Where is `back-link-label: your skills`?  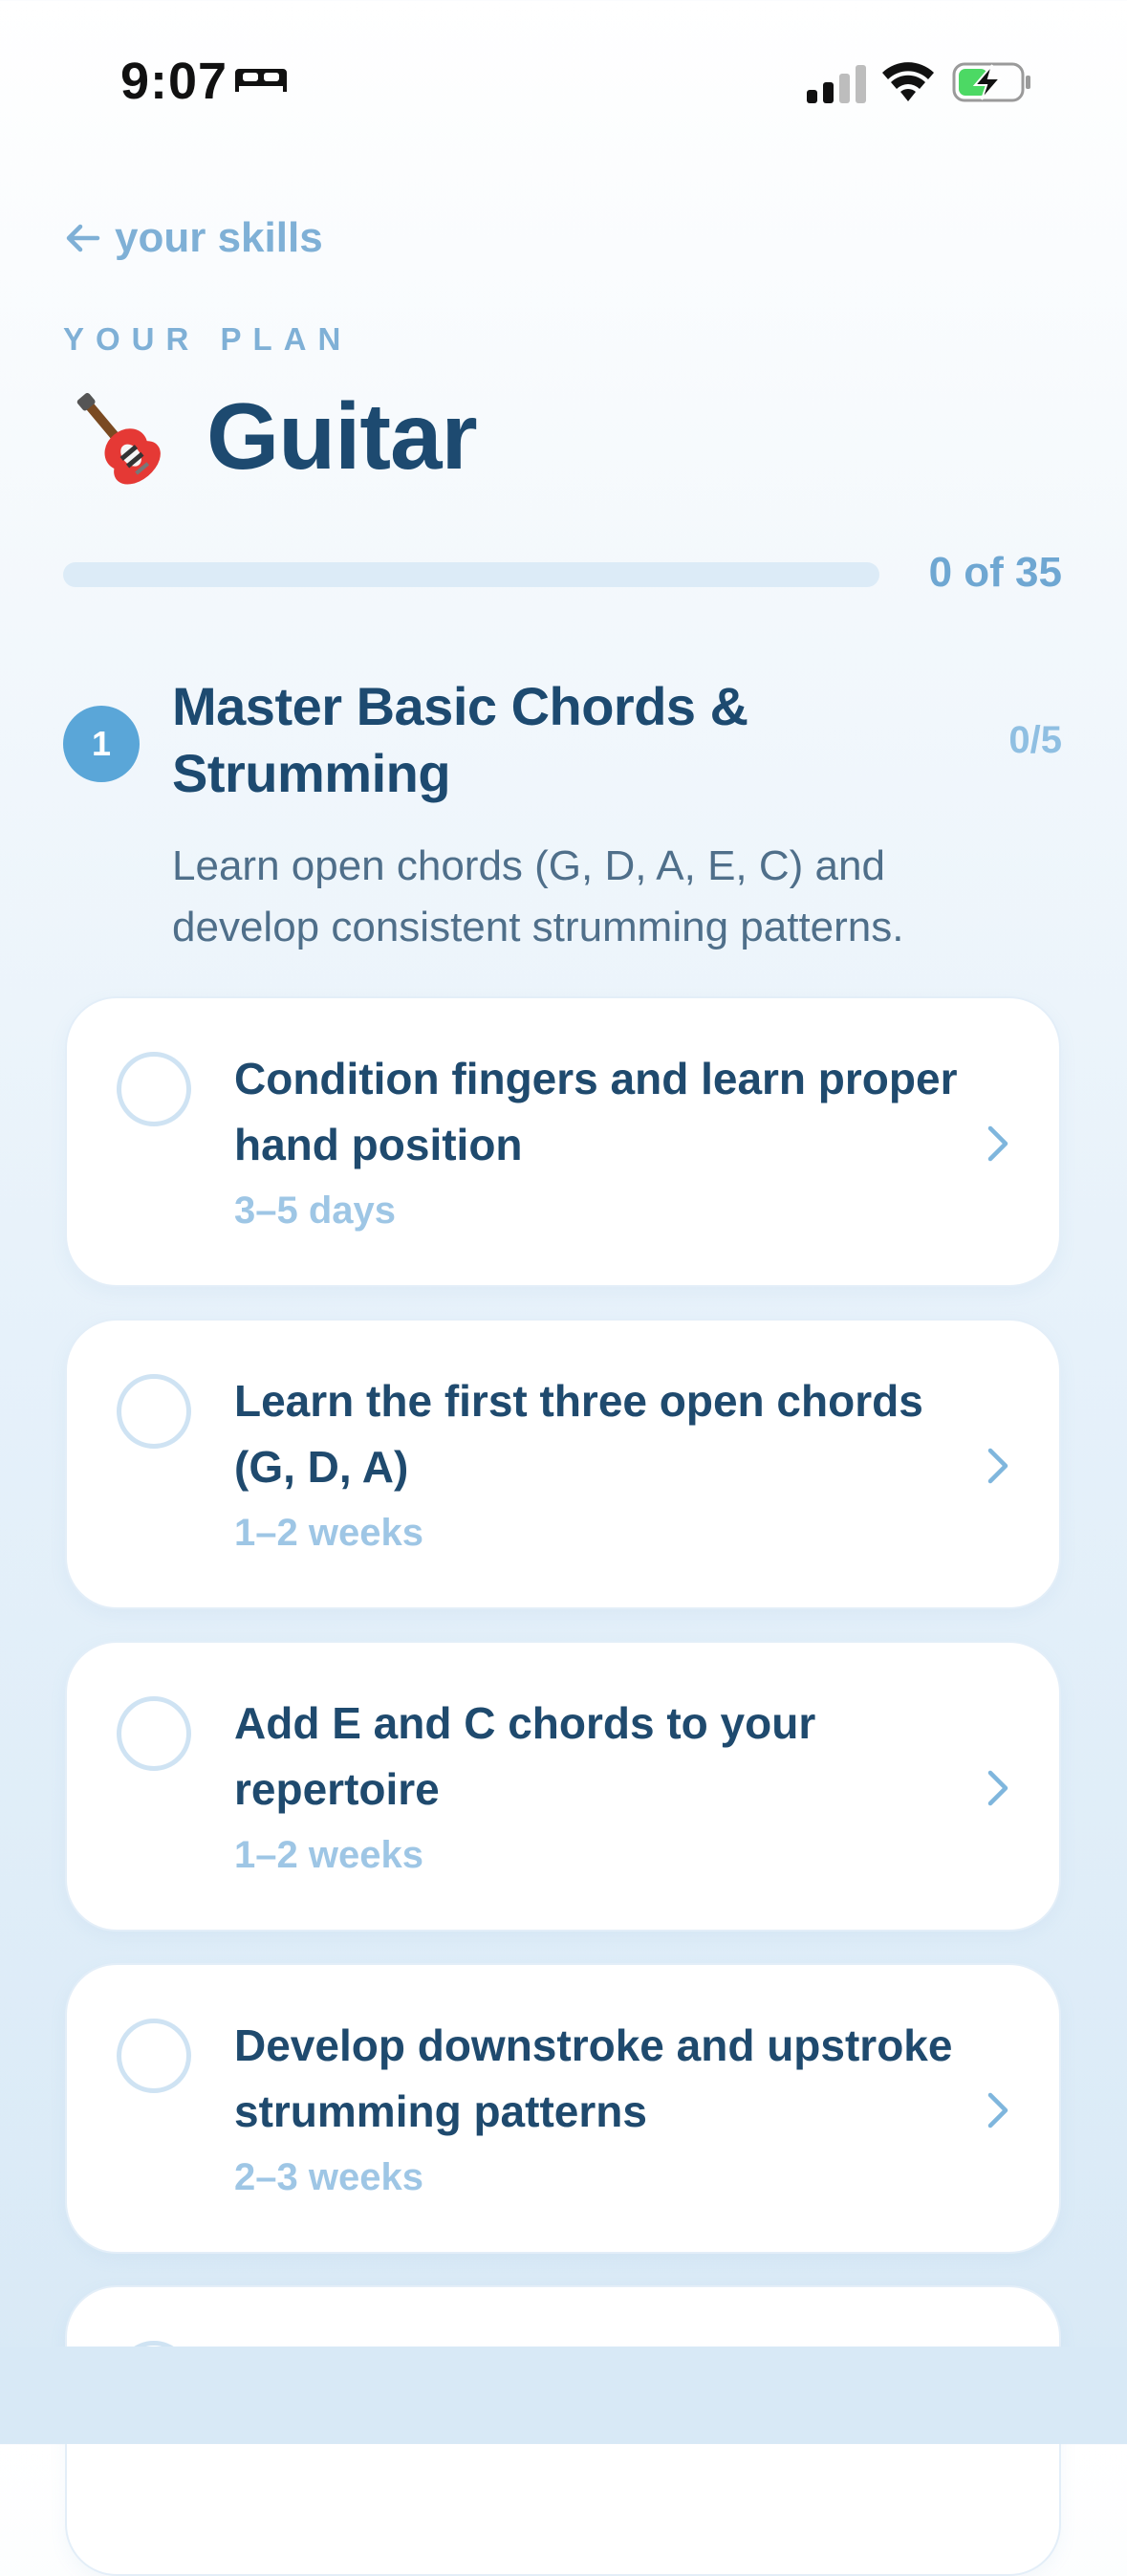
back-link-label: your skills is located at coordinates (219, 237).